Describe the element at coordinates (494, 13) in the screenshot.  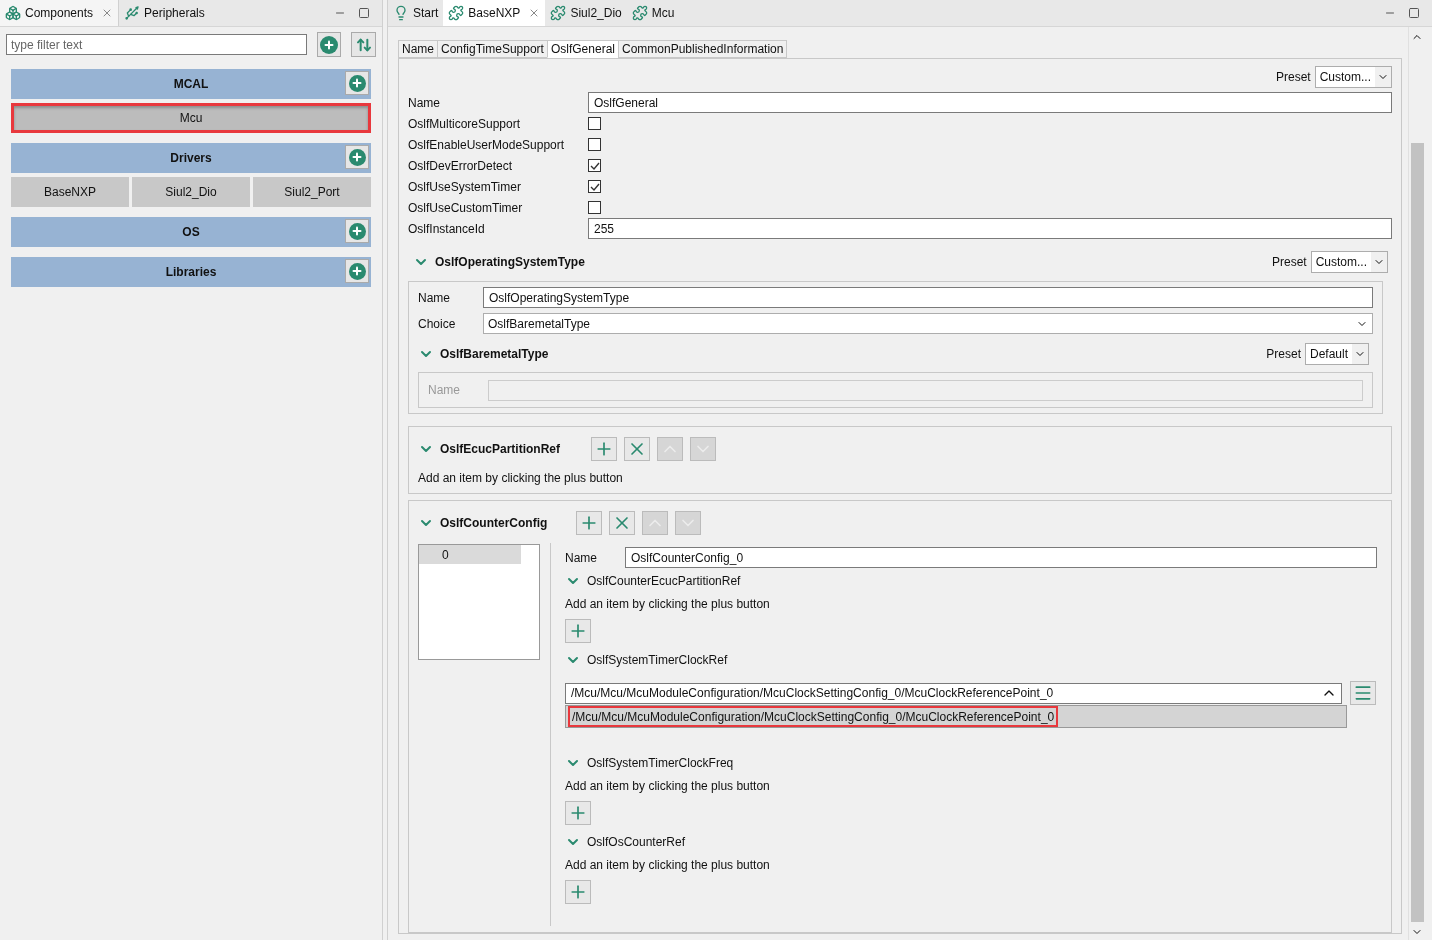
I see `editor-tab: BaseNXP` at that location.